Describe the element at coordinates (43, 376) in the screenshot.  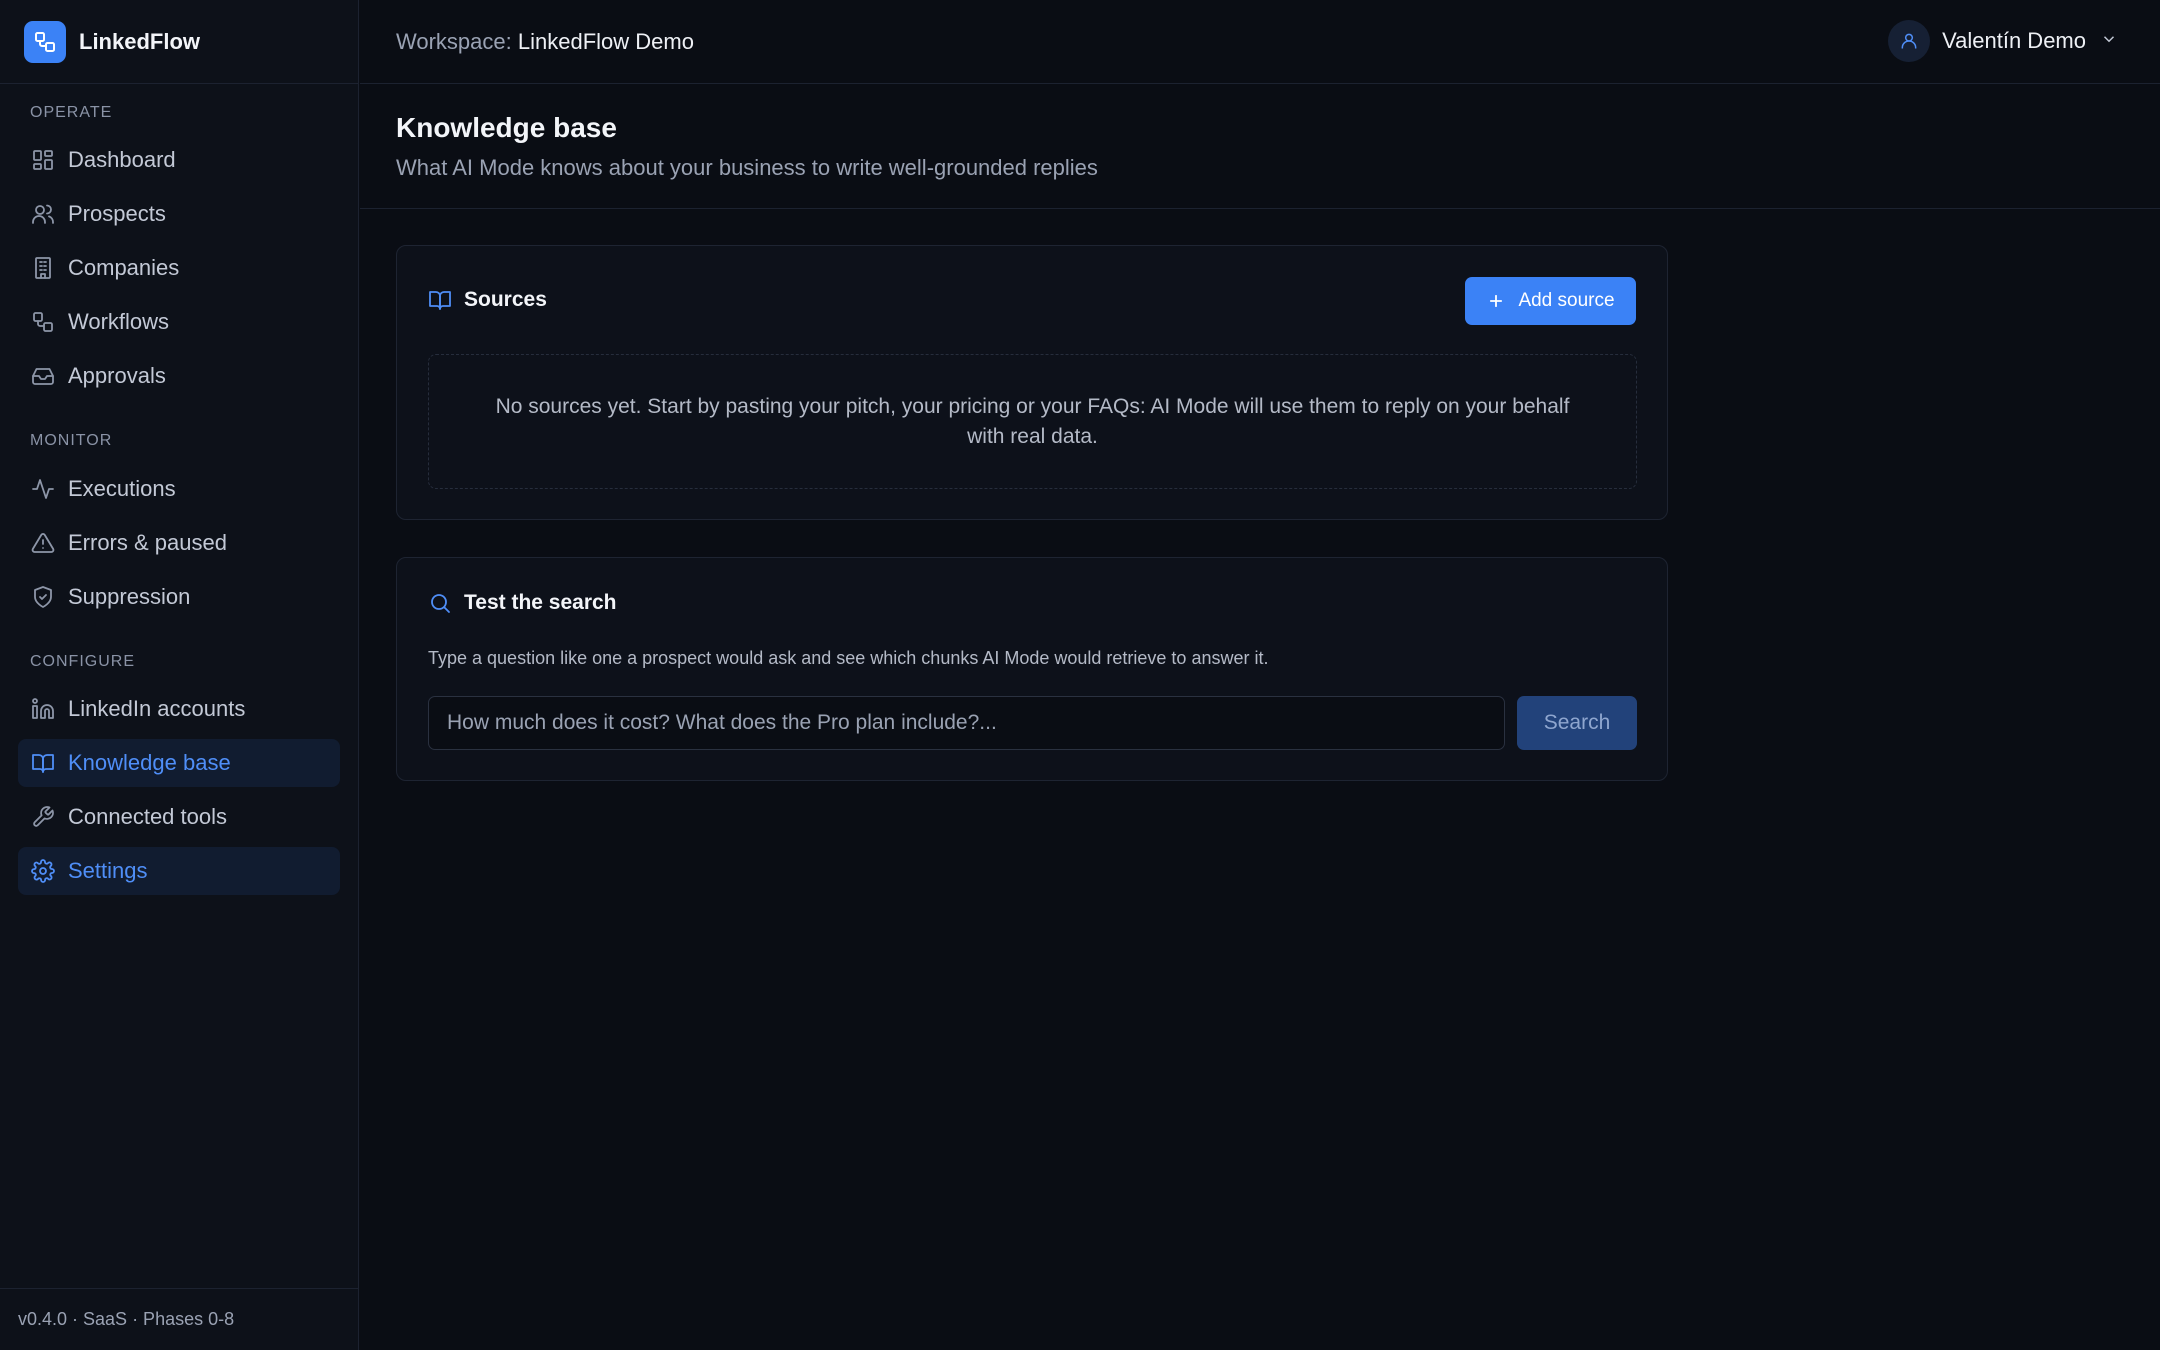
I see `inbox-icon` at that location.